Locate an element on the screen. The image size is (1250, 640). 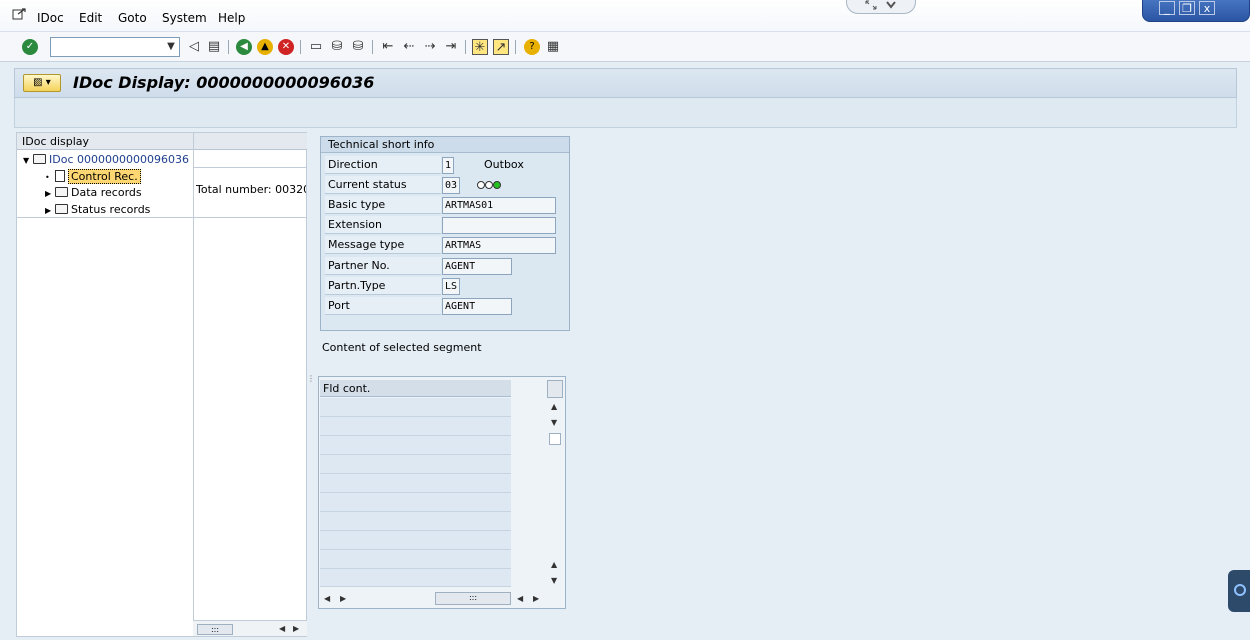
standard-toolbar: ✓ ▼ ◁ ▤ ◀ ▲ ✕ ▭ ⛁ ⛁ ⇤ ⇠ ⇢ ⇥ ✳ ↗ ? ▦ is located at coordinates (625, 47).